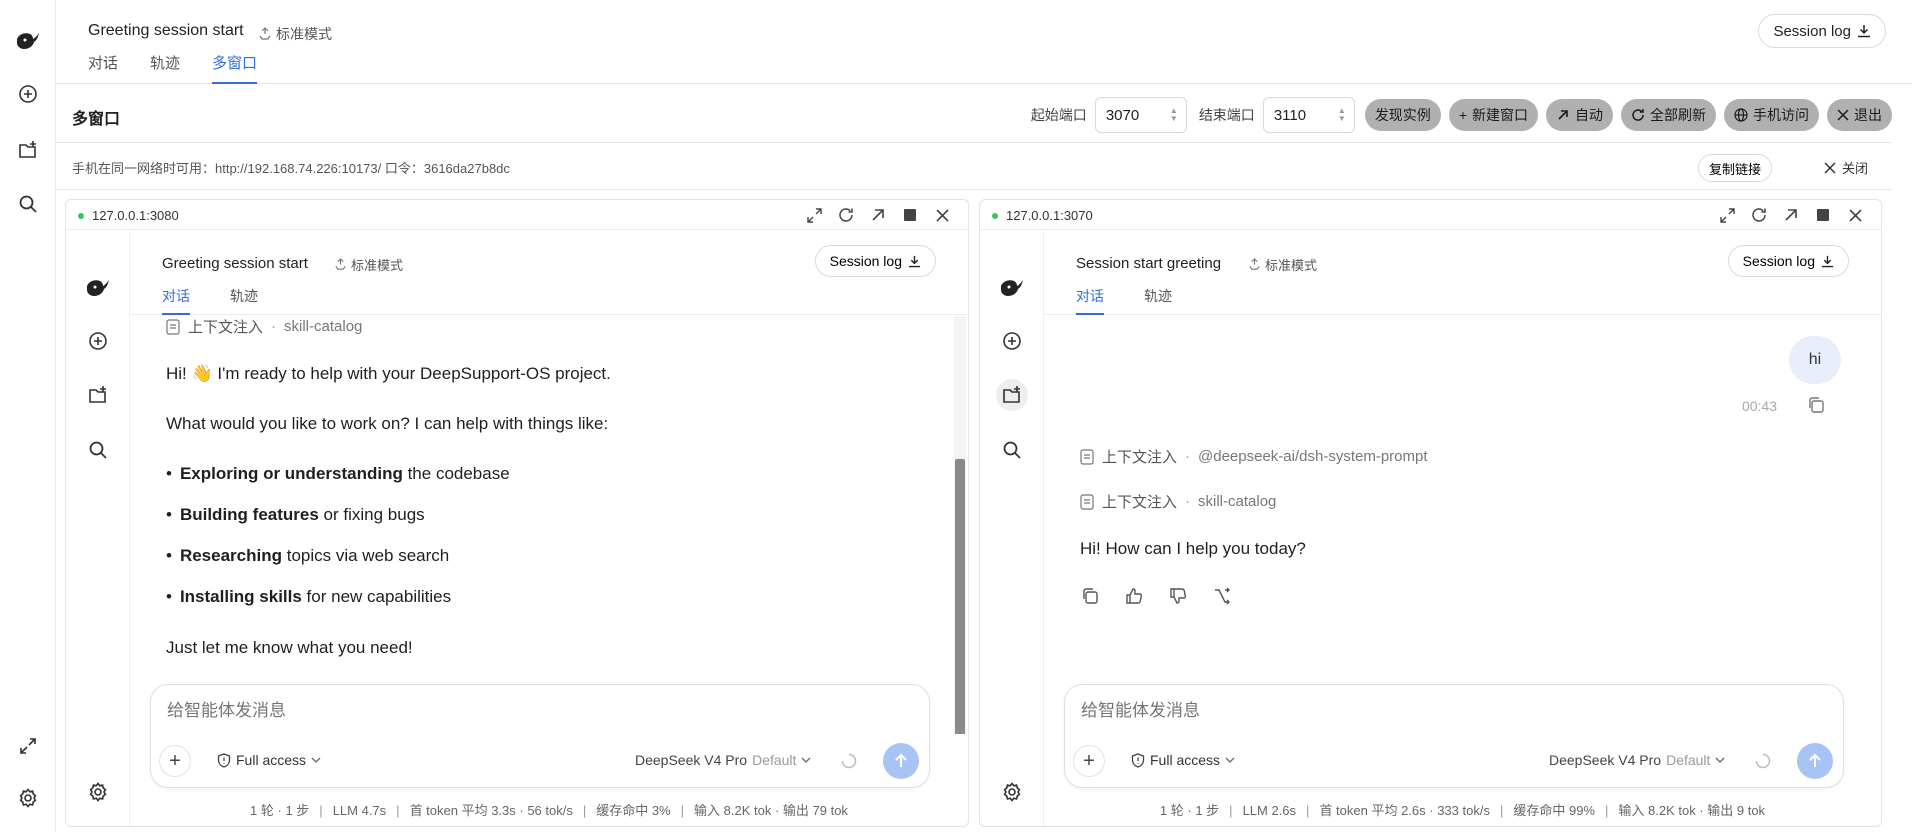  Describe the element at coordinates (1178, 596) in the screenshot. I see `thumbs-down-icon` at that location.